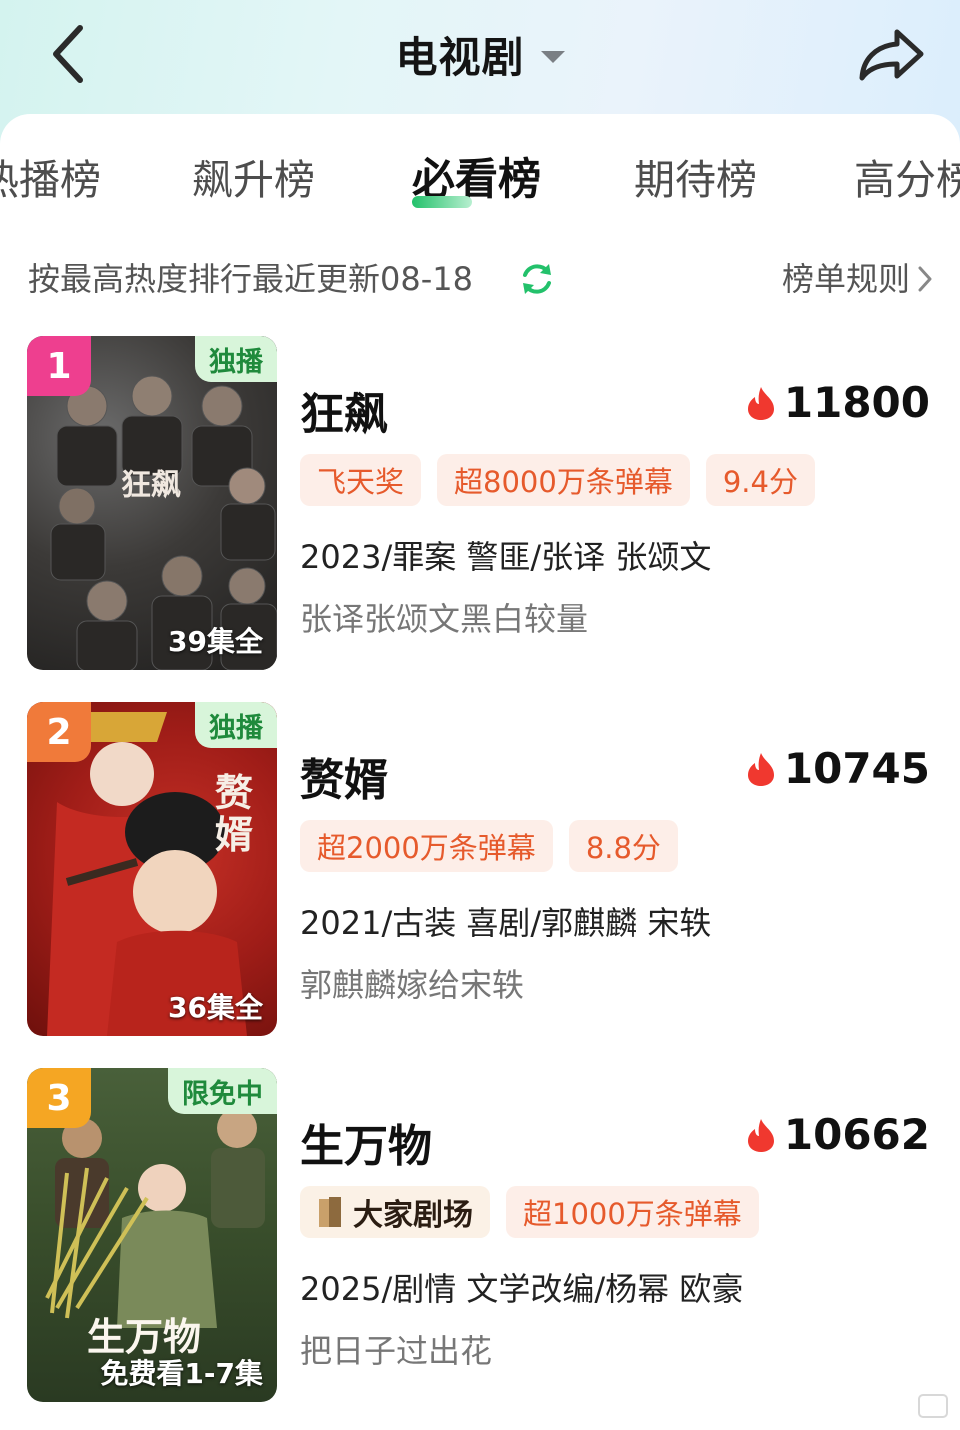 The width and height of the screenshot is (960, 1430). What do you see at coordinates (250, 279) in the screenshot?
I see `sort-description: 按最高热度排行最近更新08-18` at bounding box center [250, 279].